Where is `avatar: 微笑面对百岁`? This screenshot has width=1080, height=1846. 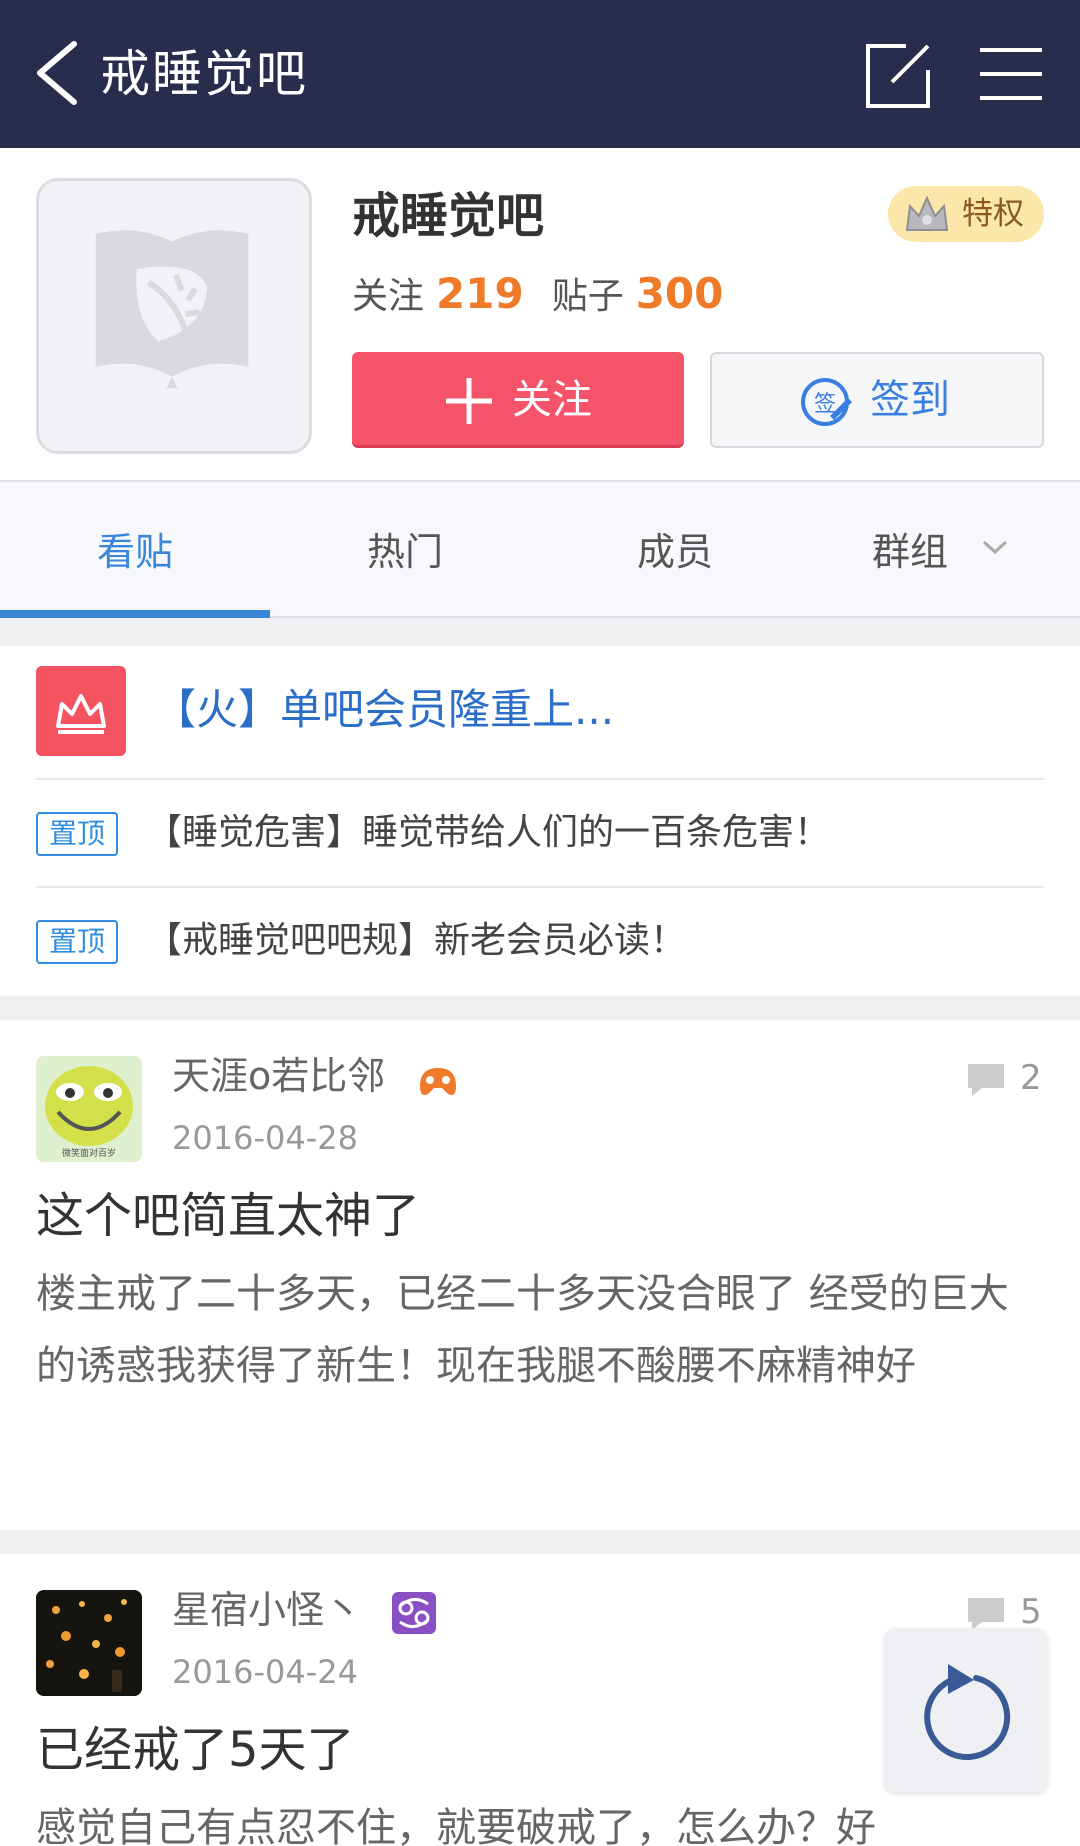 avatar: 微笑面对百岁 is located at coordinates (89, 1109).